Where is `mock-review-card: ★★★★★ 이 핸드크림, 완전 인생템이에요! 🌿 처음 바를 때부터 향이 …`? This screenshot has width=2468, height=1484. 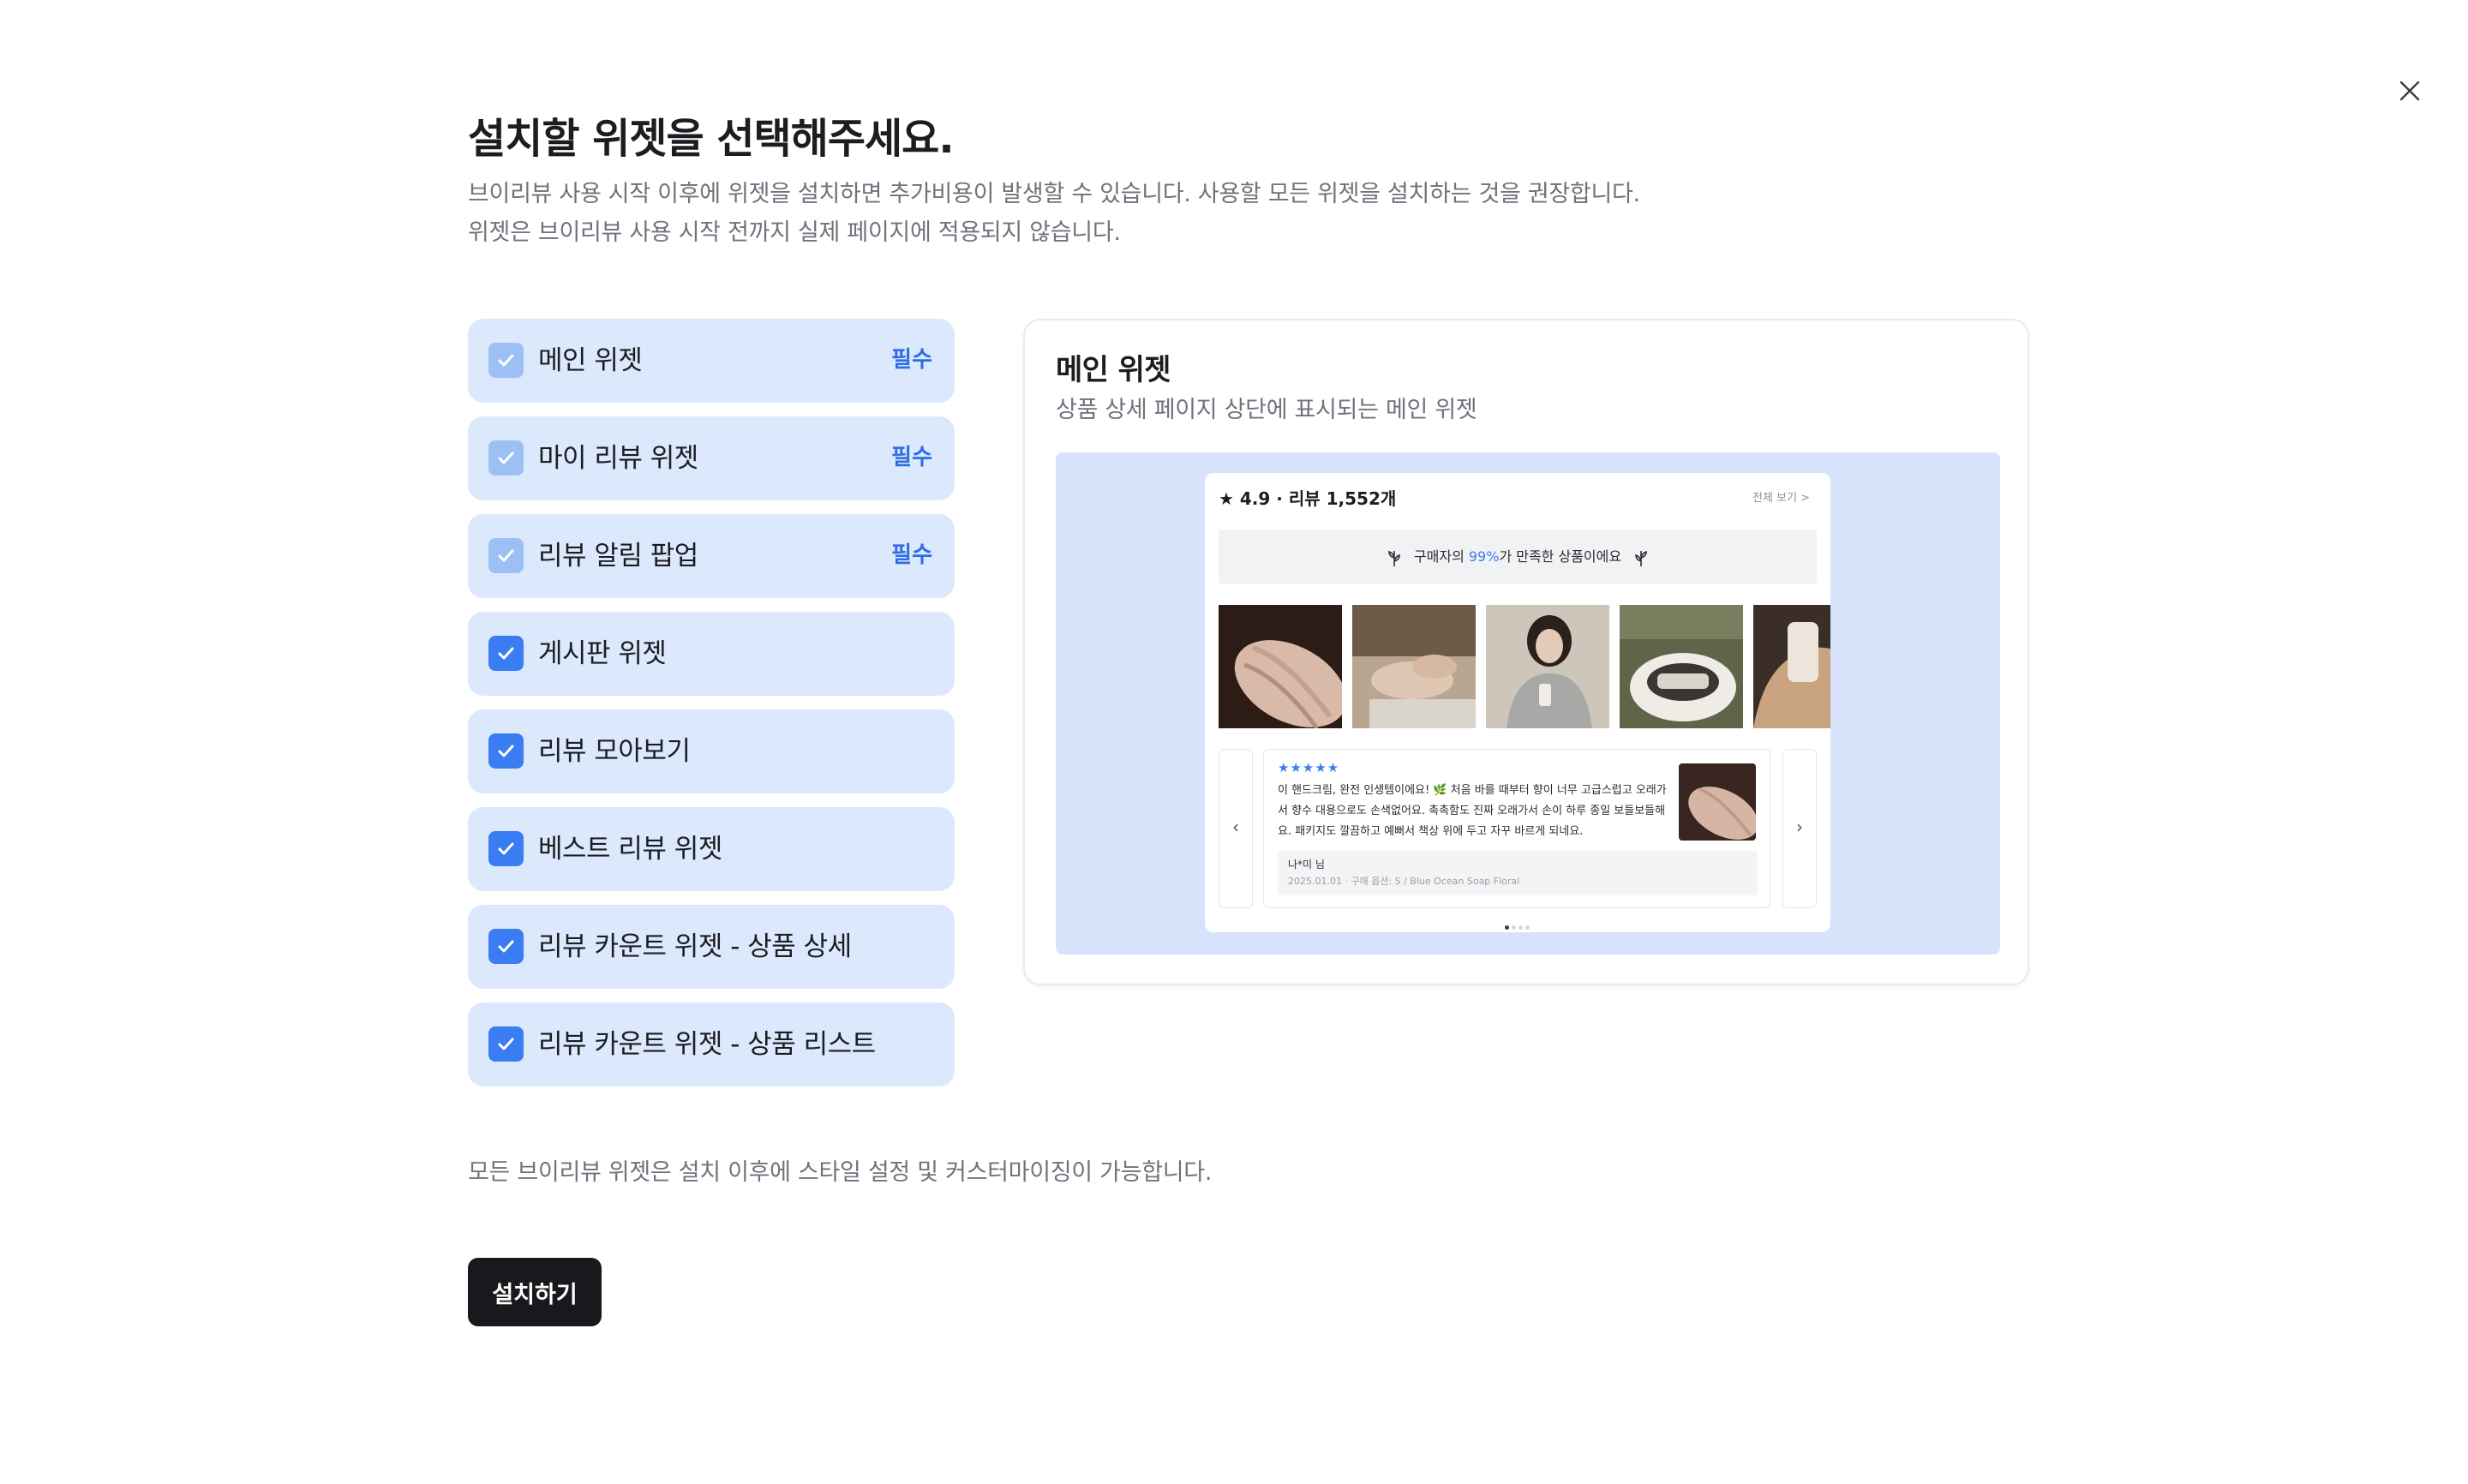 mock-review-card: ★★★★★ 이 핸드크림, 완전 인생템이에요! 🌿 처음 바를 때부터 향이 … is located at coordinates (1516, 828).